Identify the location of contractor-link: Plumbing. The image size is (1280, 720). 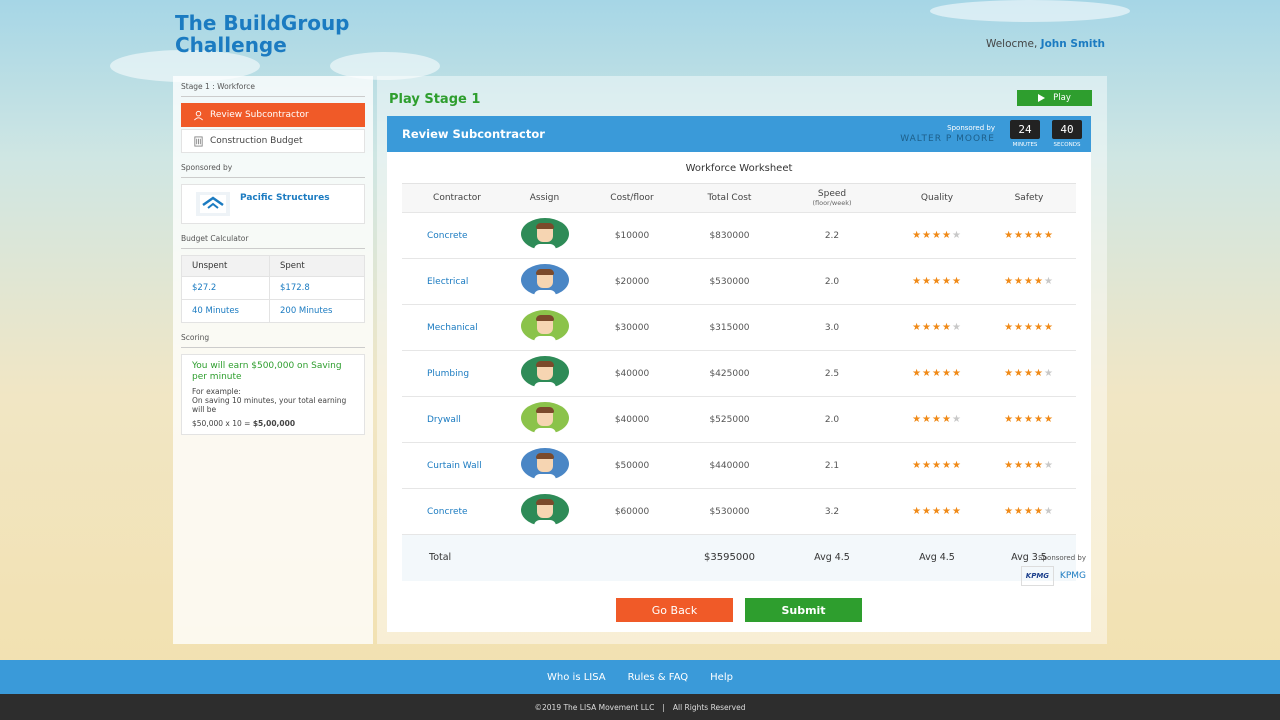
(457, 373).